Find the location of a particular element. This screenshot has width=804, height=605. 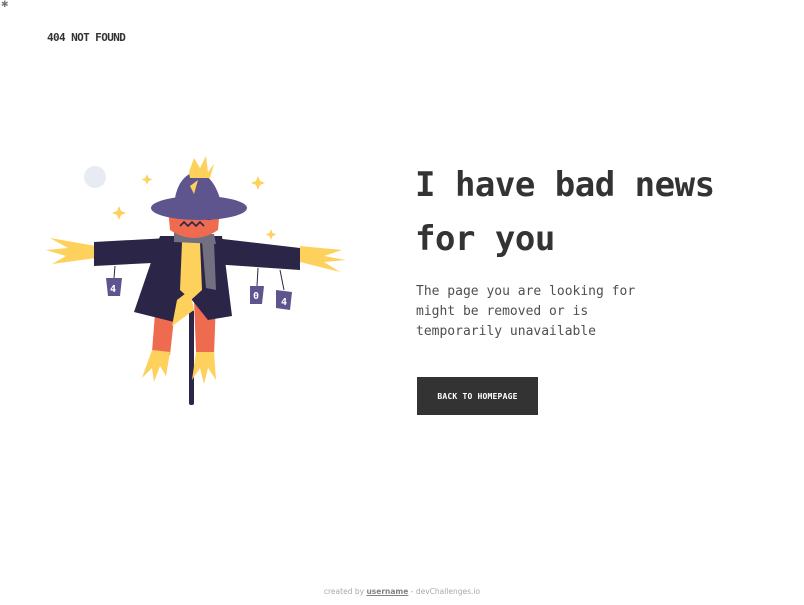

brand-logo: 404 NOT FOUND is located at coordinates (86, 37).